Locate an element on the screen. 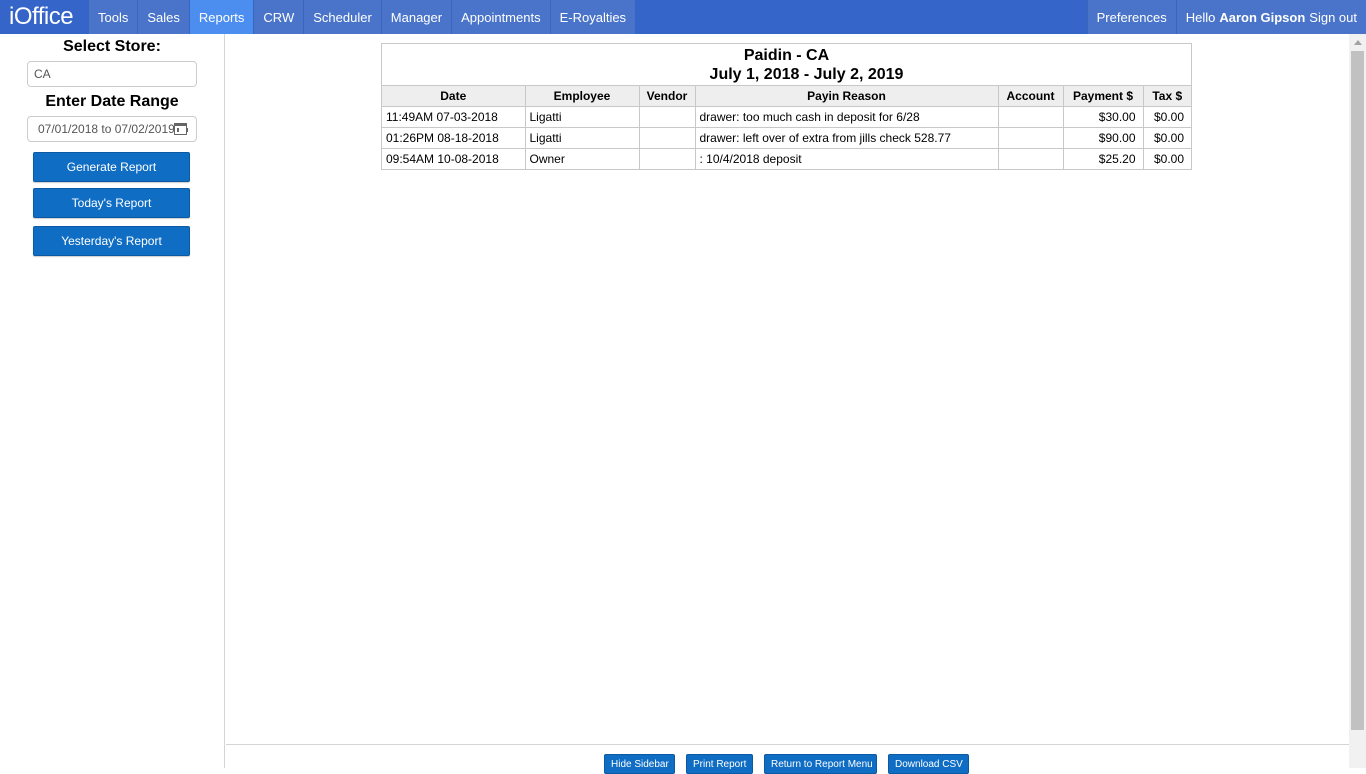 Image resolution: width=1366 pixels, height=774 pixels. nav-right-group: Preferences Hello Aaron Gipson Sign out is located at coordinates (1226, 17).